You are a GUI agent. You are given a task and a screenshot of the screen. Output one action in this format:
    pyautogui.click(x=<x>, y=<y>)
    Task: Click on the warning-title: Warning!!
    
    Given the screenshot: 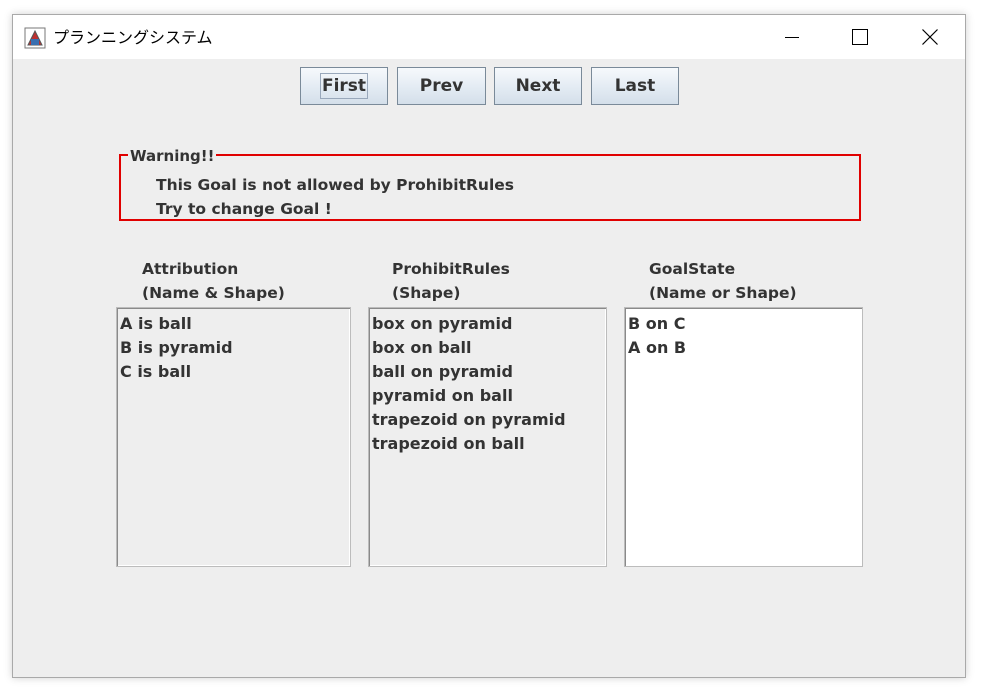 What is the action you would take?
    pyautogui.click(x=172, y=156)
    